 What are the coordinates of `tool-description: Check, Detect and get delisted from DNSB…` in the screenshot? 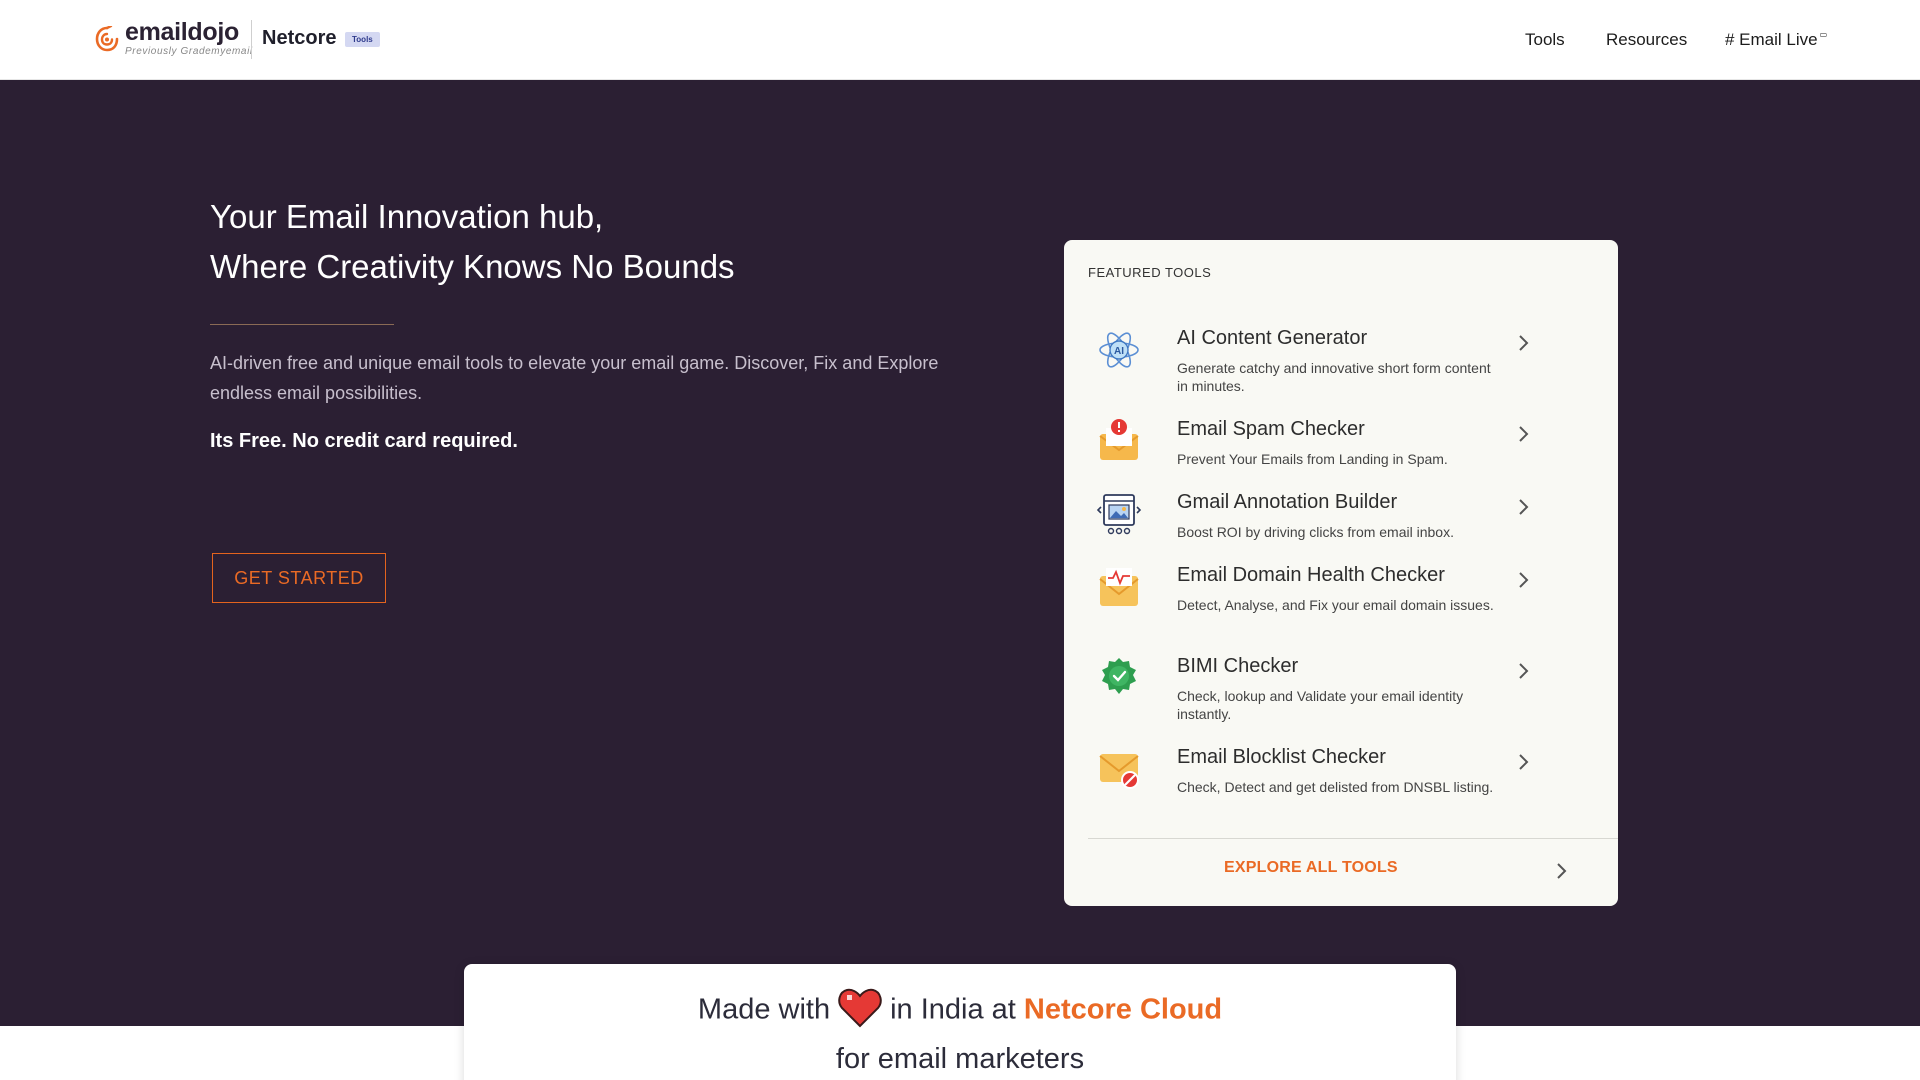 It's located at (1335, 787).